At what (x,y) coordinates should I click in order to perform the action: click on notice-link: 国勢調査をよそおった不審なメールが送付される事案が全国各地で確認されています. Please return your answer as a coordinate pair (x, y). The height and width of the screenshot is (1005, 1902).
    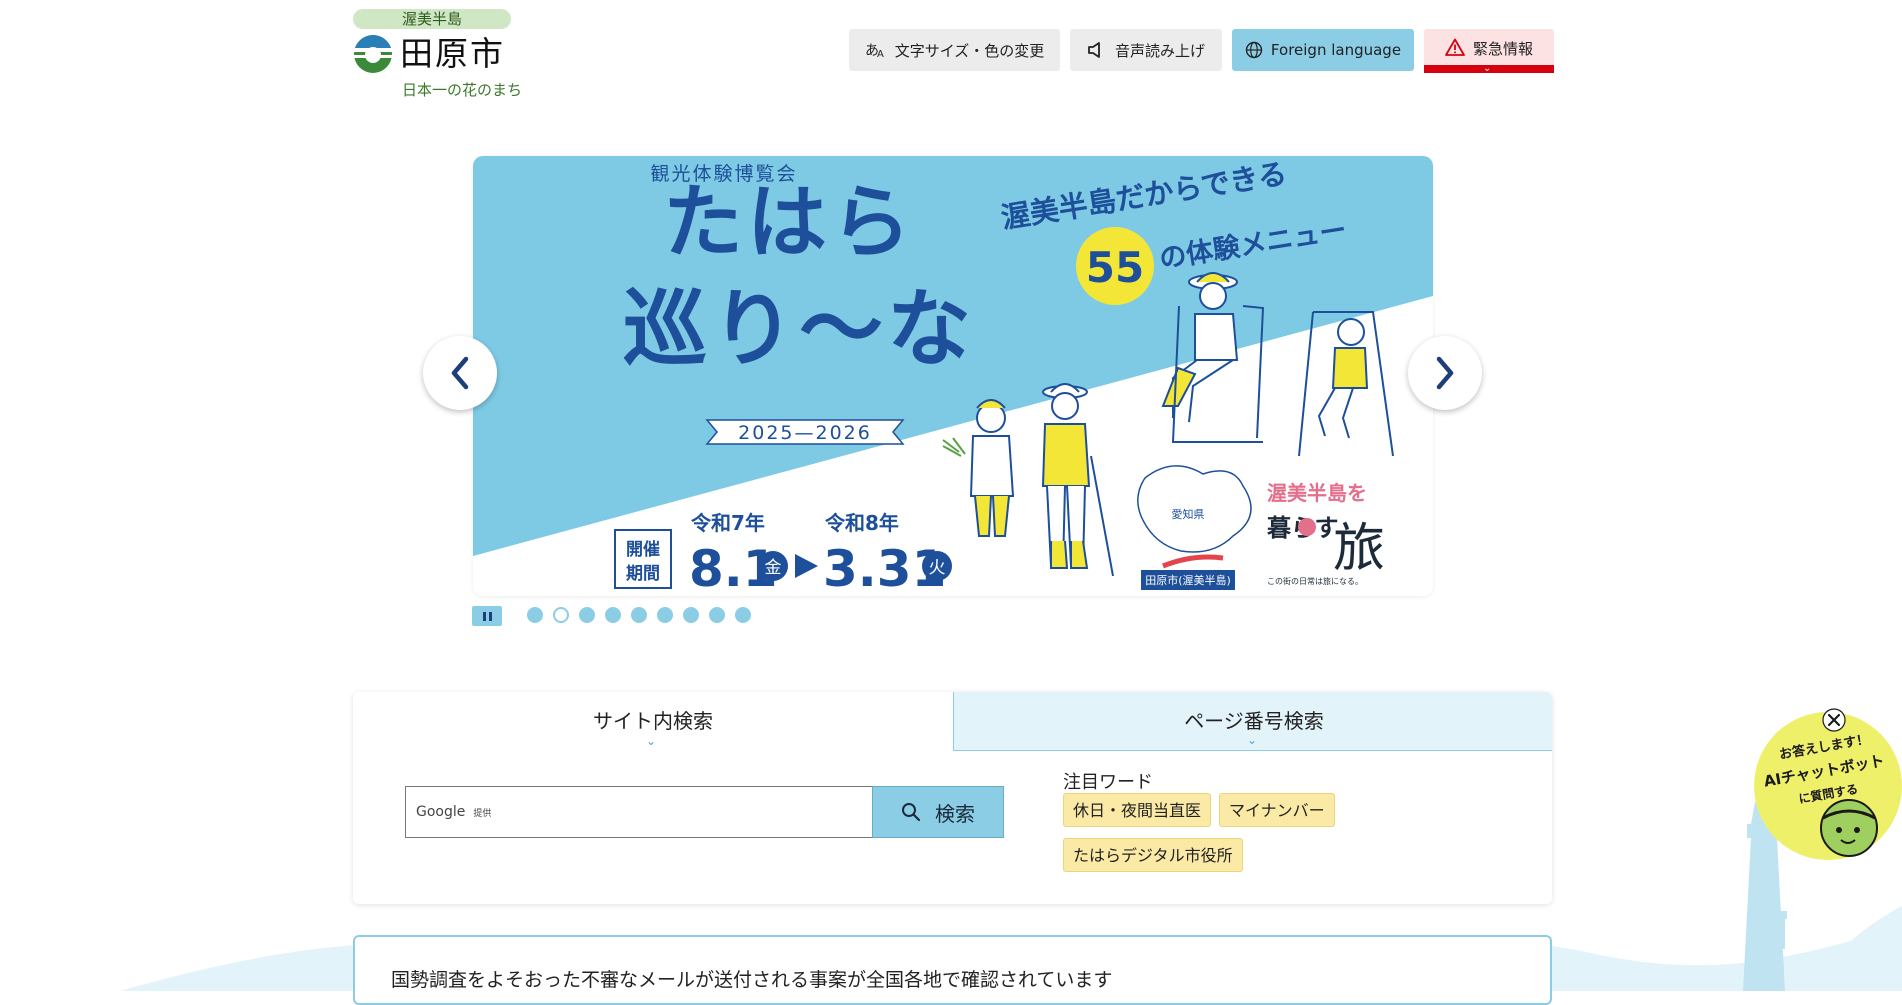
    Looking at the image, I should click on (751, 978).